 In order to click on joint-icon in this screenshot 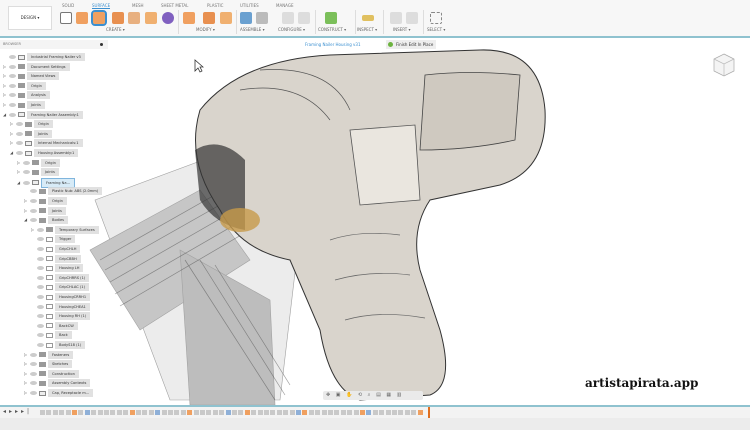, I will do `click(262, 18)`.